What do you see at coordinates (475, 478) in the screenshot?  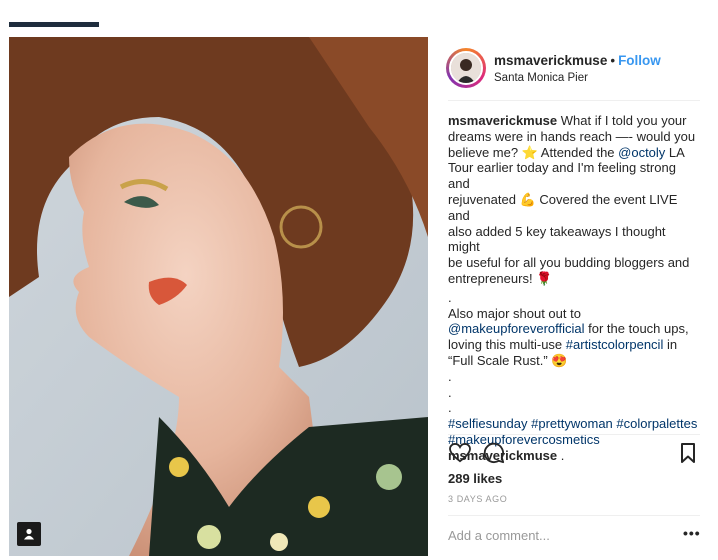 I see `likes-count: 289 likes` at bounding box center [475, 478].